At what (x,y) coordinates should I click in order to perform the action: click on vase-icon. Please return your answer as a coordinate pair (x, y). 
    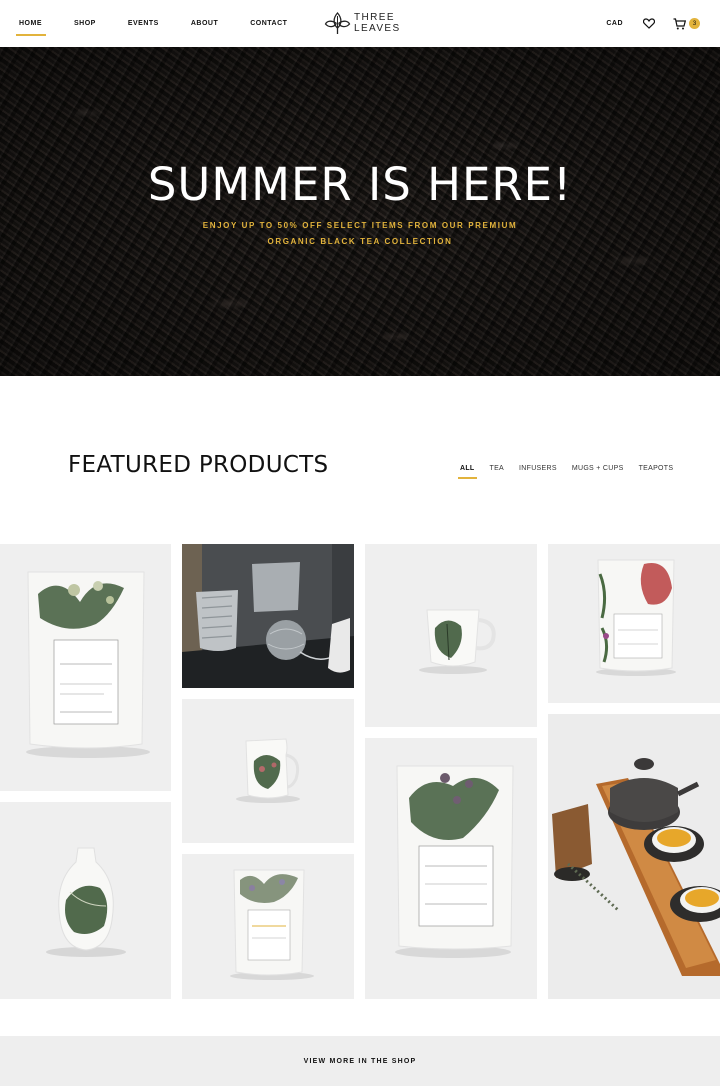
    Looking at the image, I should click on (86, 902).